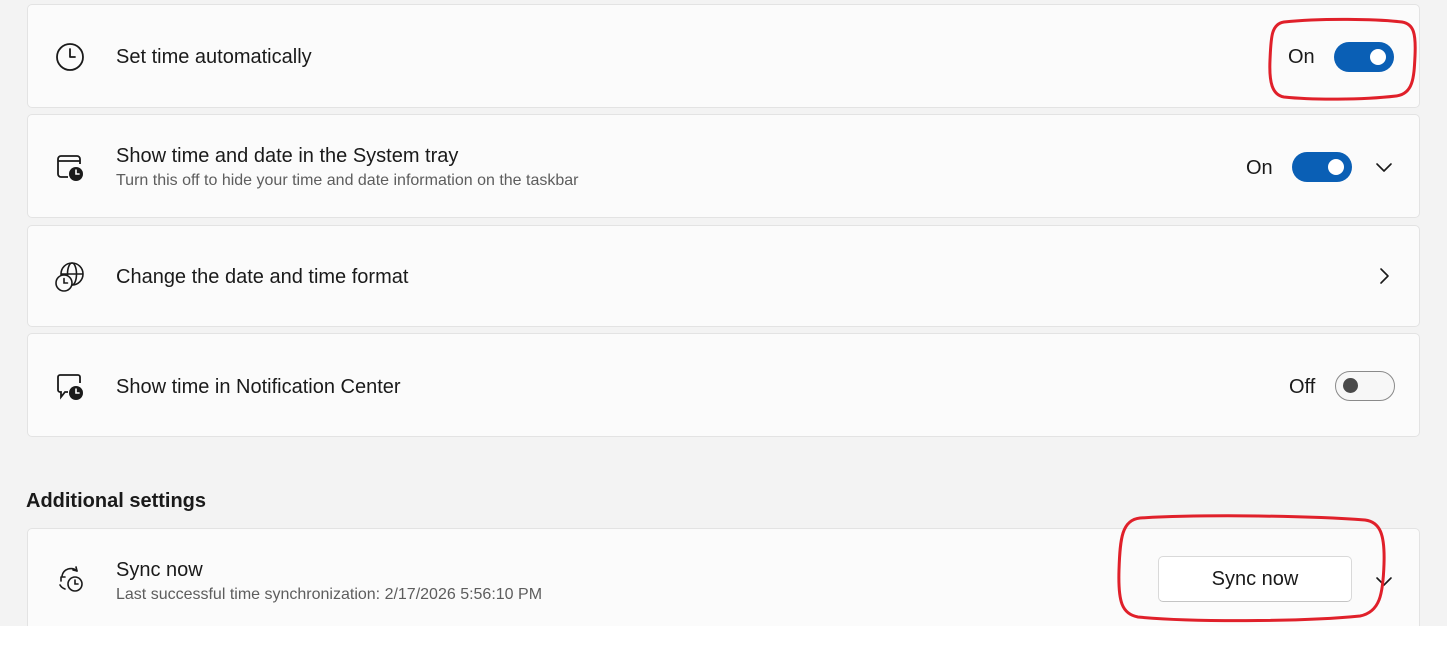  Describe the element at coordinates (1322, 167) in the screenshot. I see `show-time-system-tray-toggle` at that location.